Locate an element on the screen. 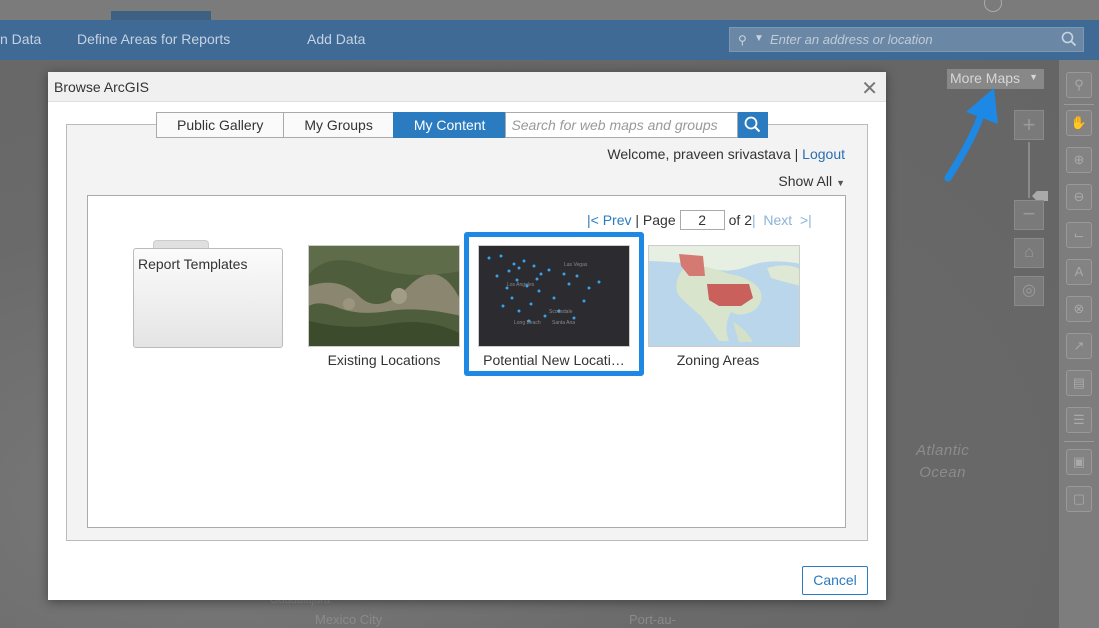 This screenshot has width=1099, height=628. home-icon: ⌂ is located at coordinates (1029, 253).